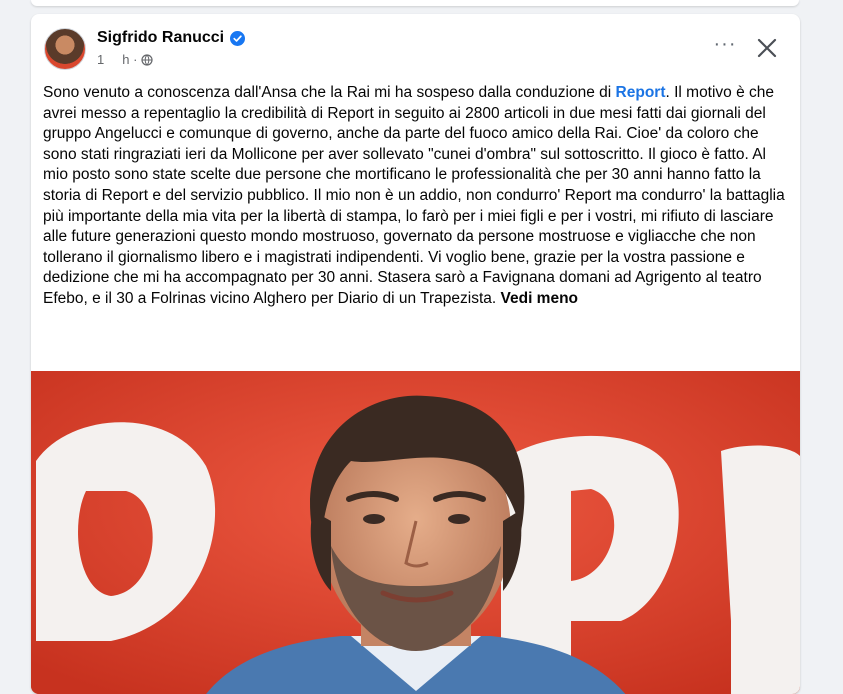  I want to click on post-meta: 1 h ·, so click(125, 59).